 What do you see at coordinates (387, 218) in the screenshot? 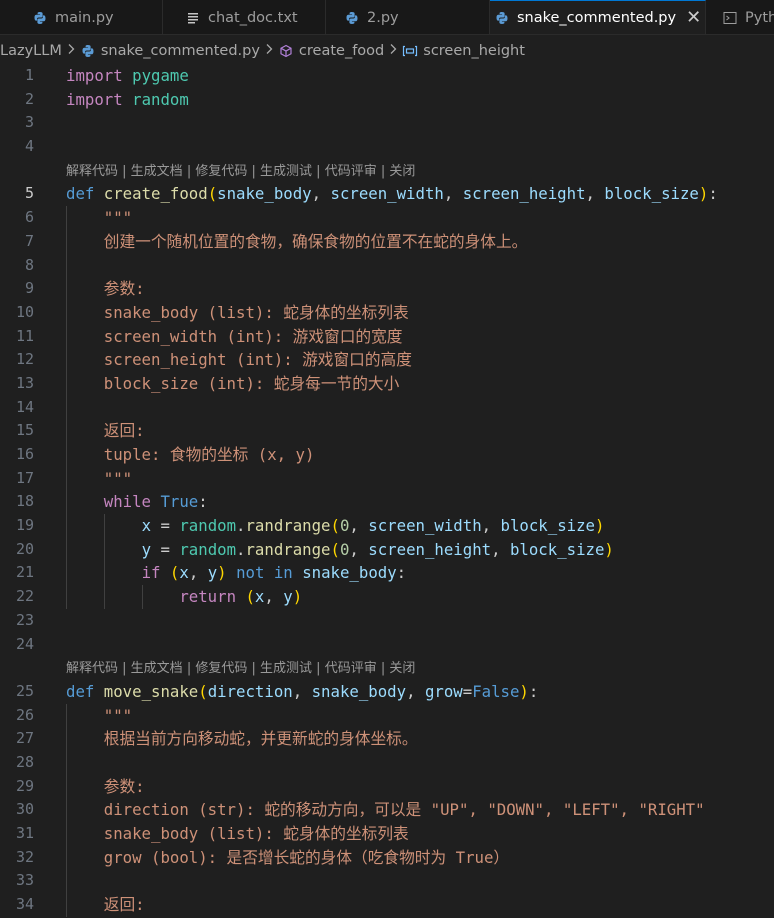
I see `code-line: 6 """` at bounding box center [387, 218].